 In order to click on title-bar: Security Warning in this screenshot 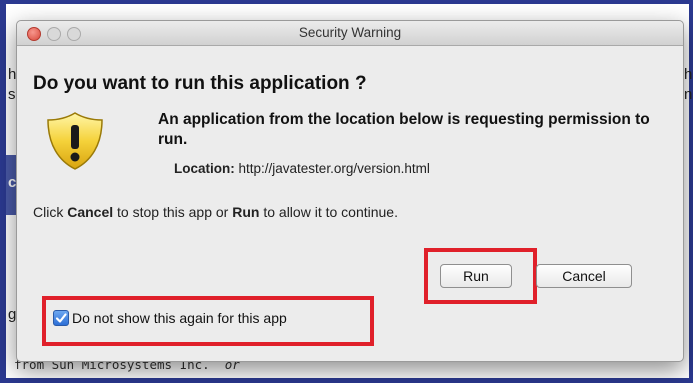, I will do `click(350, 33)`.